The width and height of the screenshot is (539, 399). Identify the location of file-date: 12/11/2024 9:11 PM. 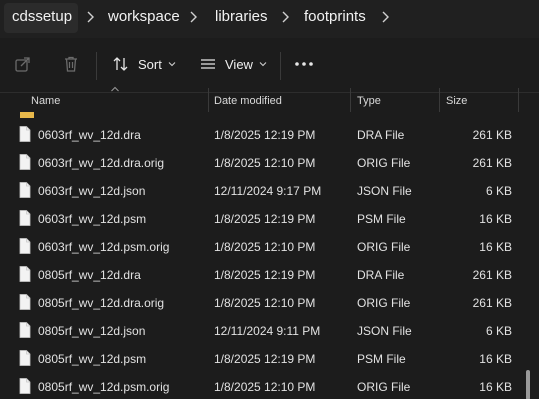
(267, 331).